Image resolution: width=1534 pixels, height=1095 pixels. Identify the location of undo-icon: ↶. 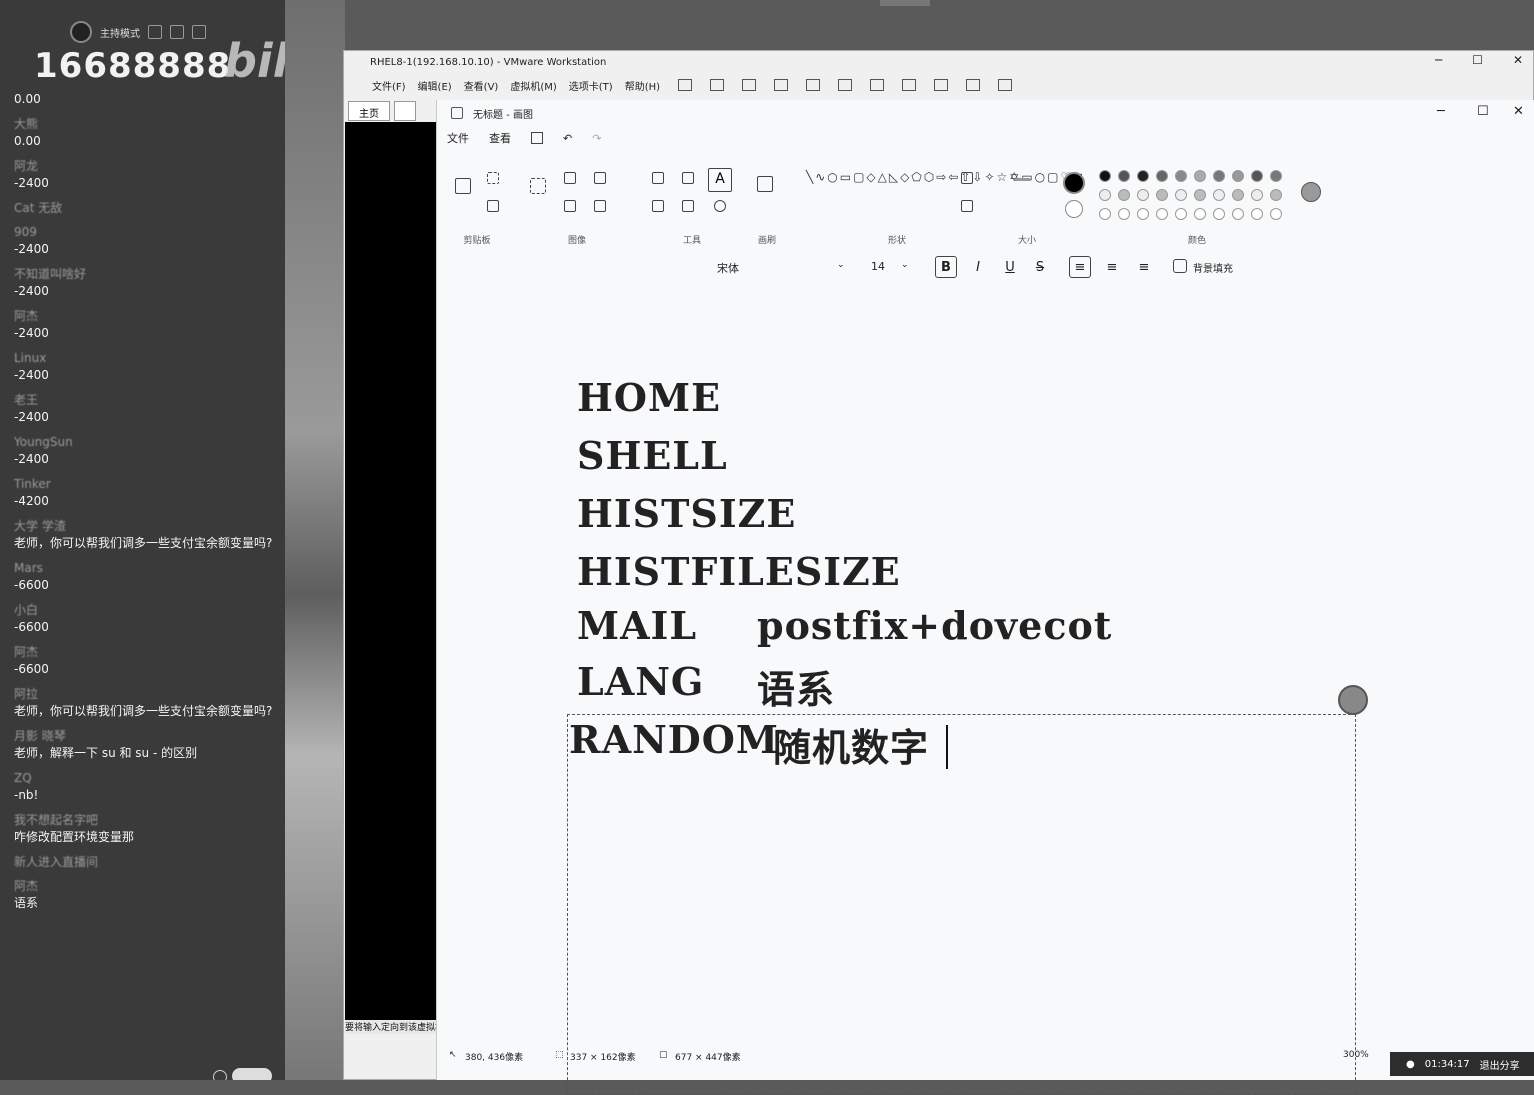
(567, 138).